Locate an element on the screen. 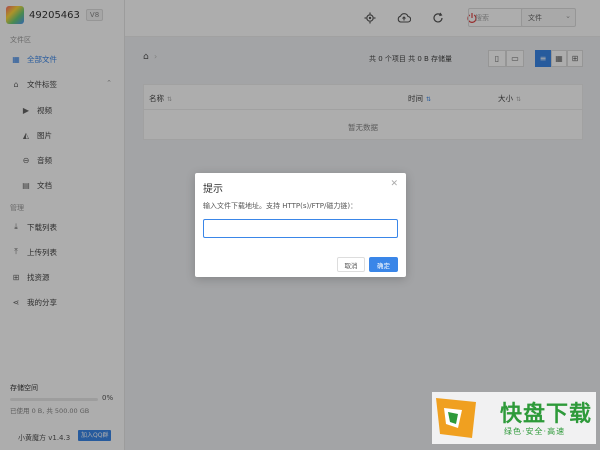  dialog-title: 提示 is located at coordinates (213, 189).